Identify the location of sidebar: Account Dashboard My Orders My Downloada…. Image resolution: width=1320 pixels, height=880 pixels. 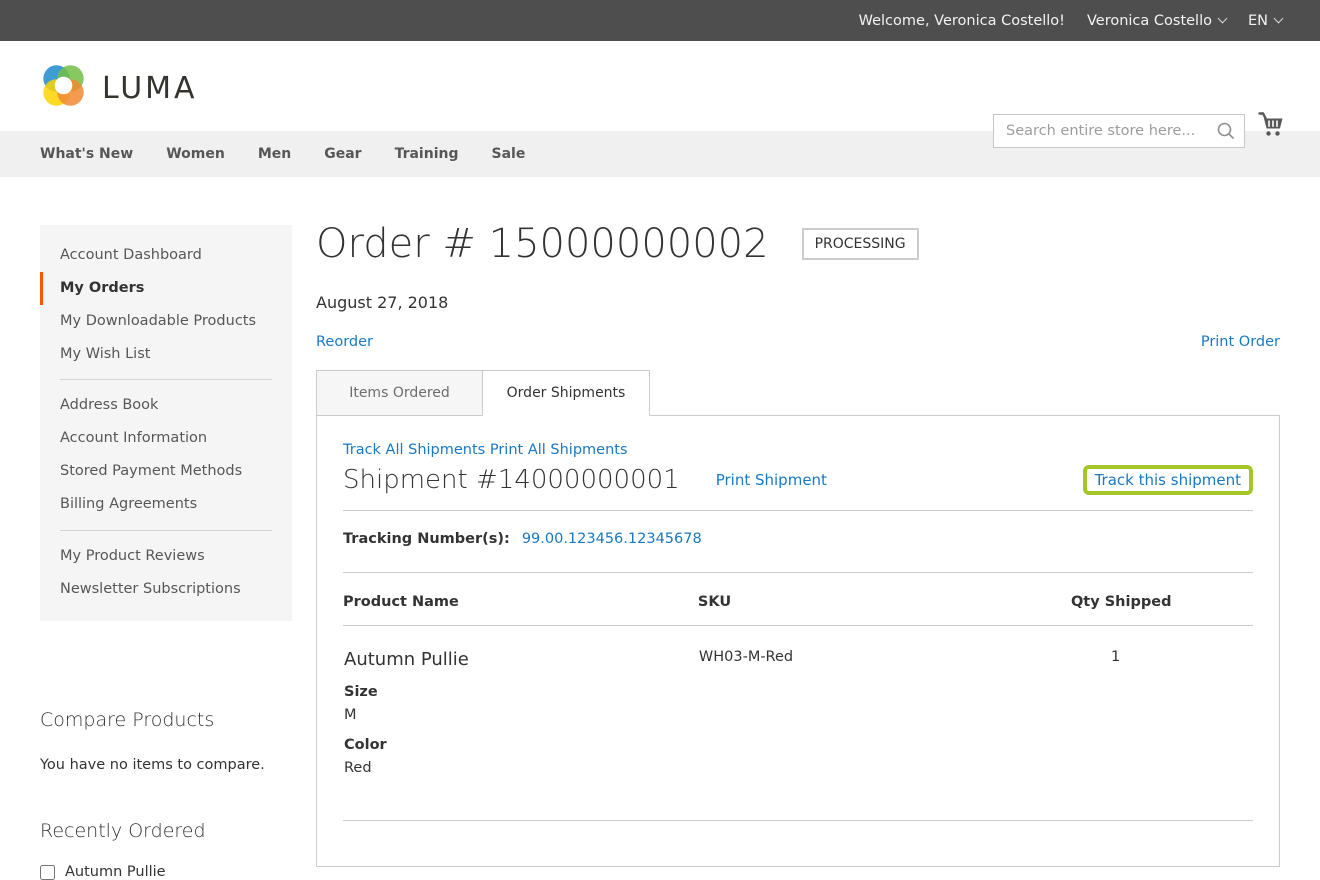
(166, 552).